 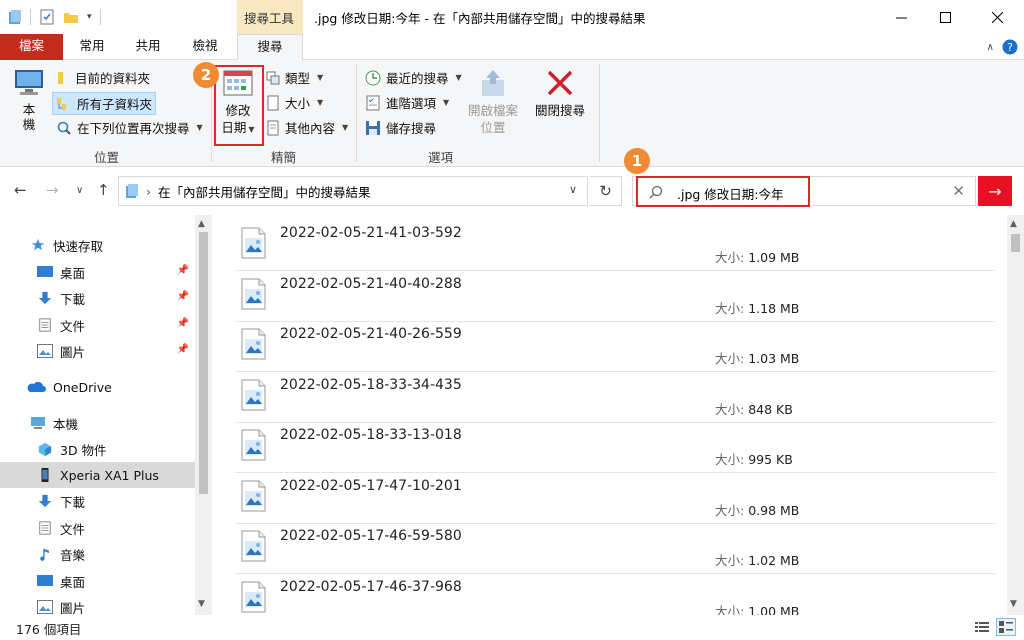 I want to click on address-dropdown-icon: ∨, so click(x=573, y=189).